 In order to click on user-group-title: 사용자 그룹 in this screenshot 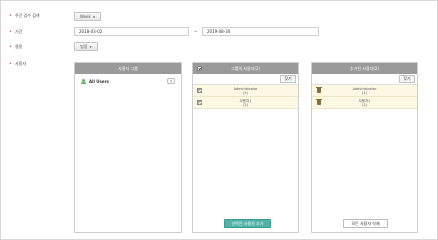, I will do `click(128, 68)`.